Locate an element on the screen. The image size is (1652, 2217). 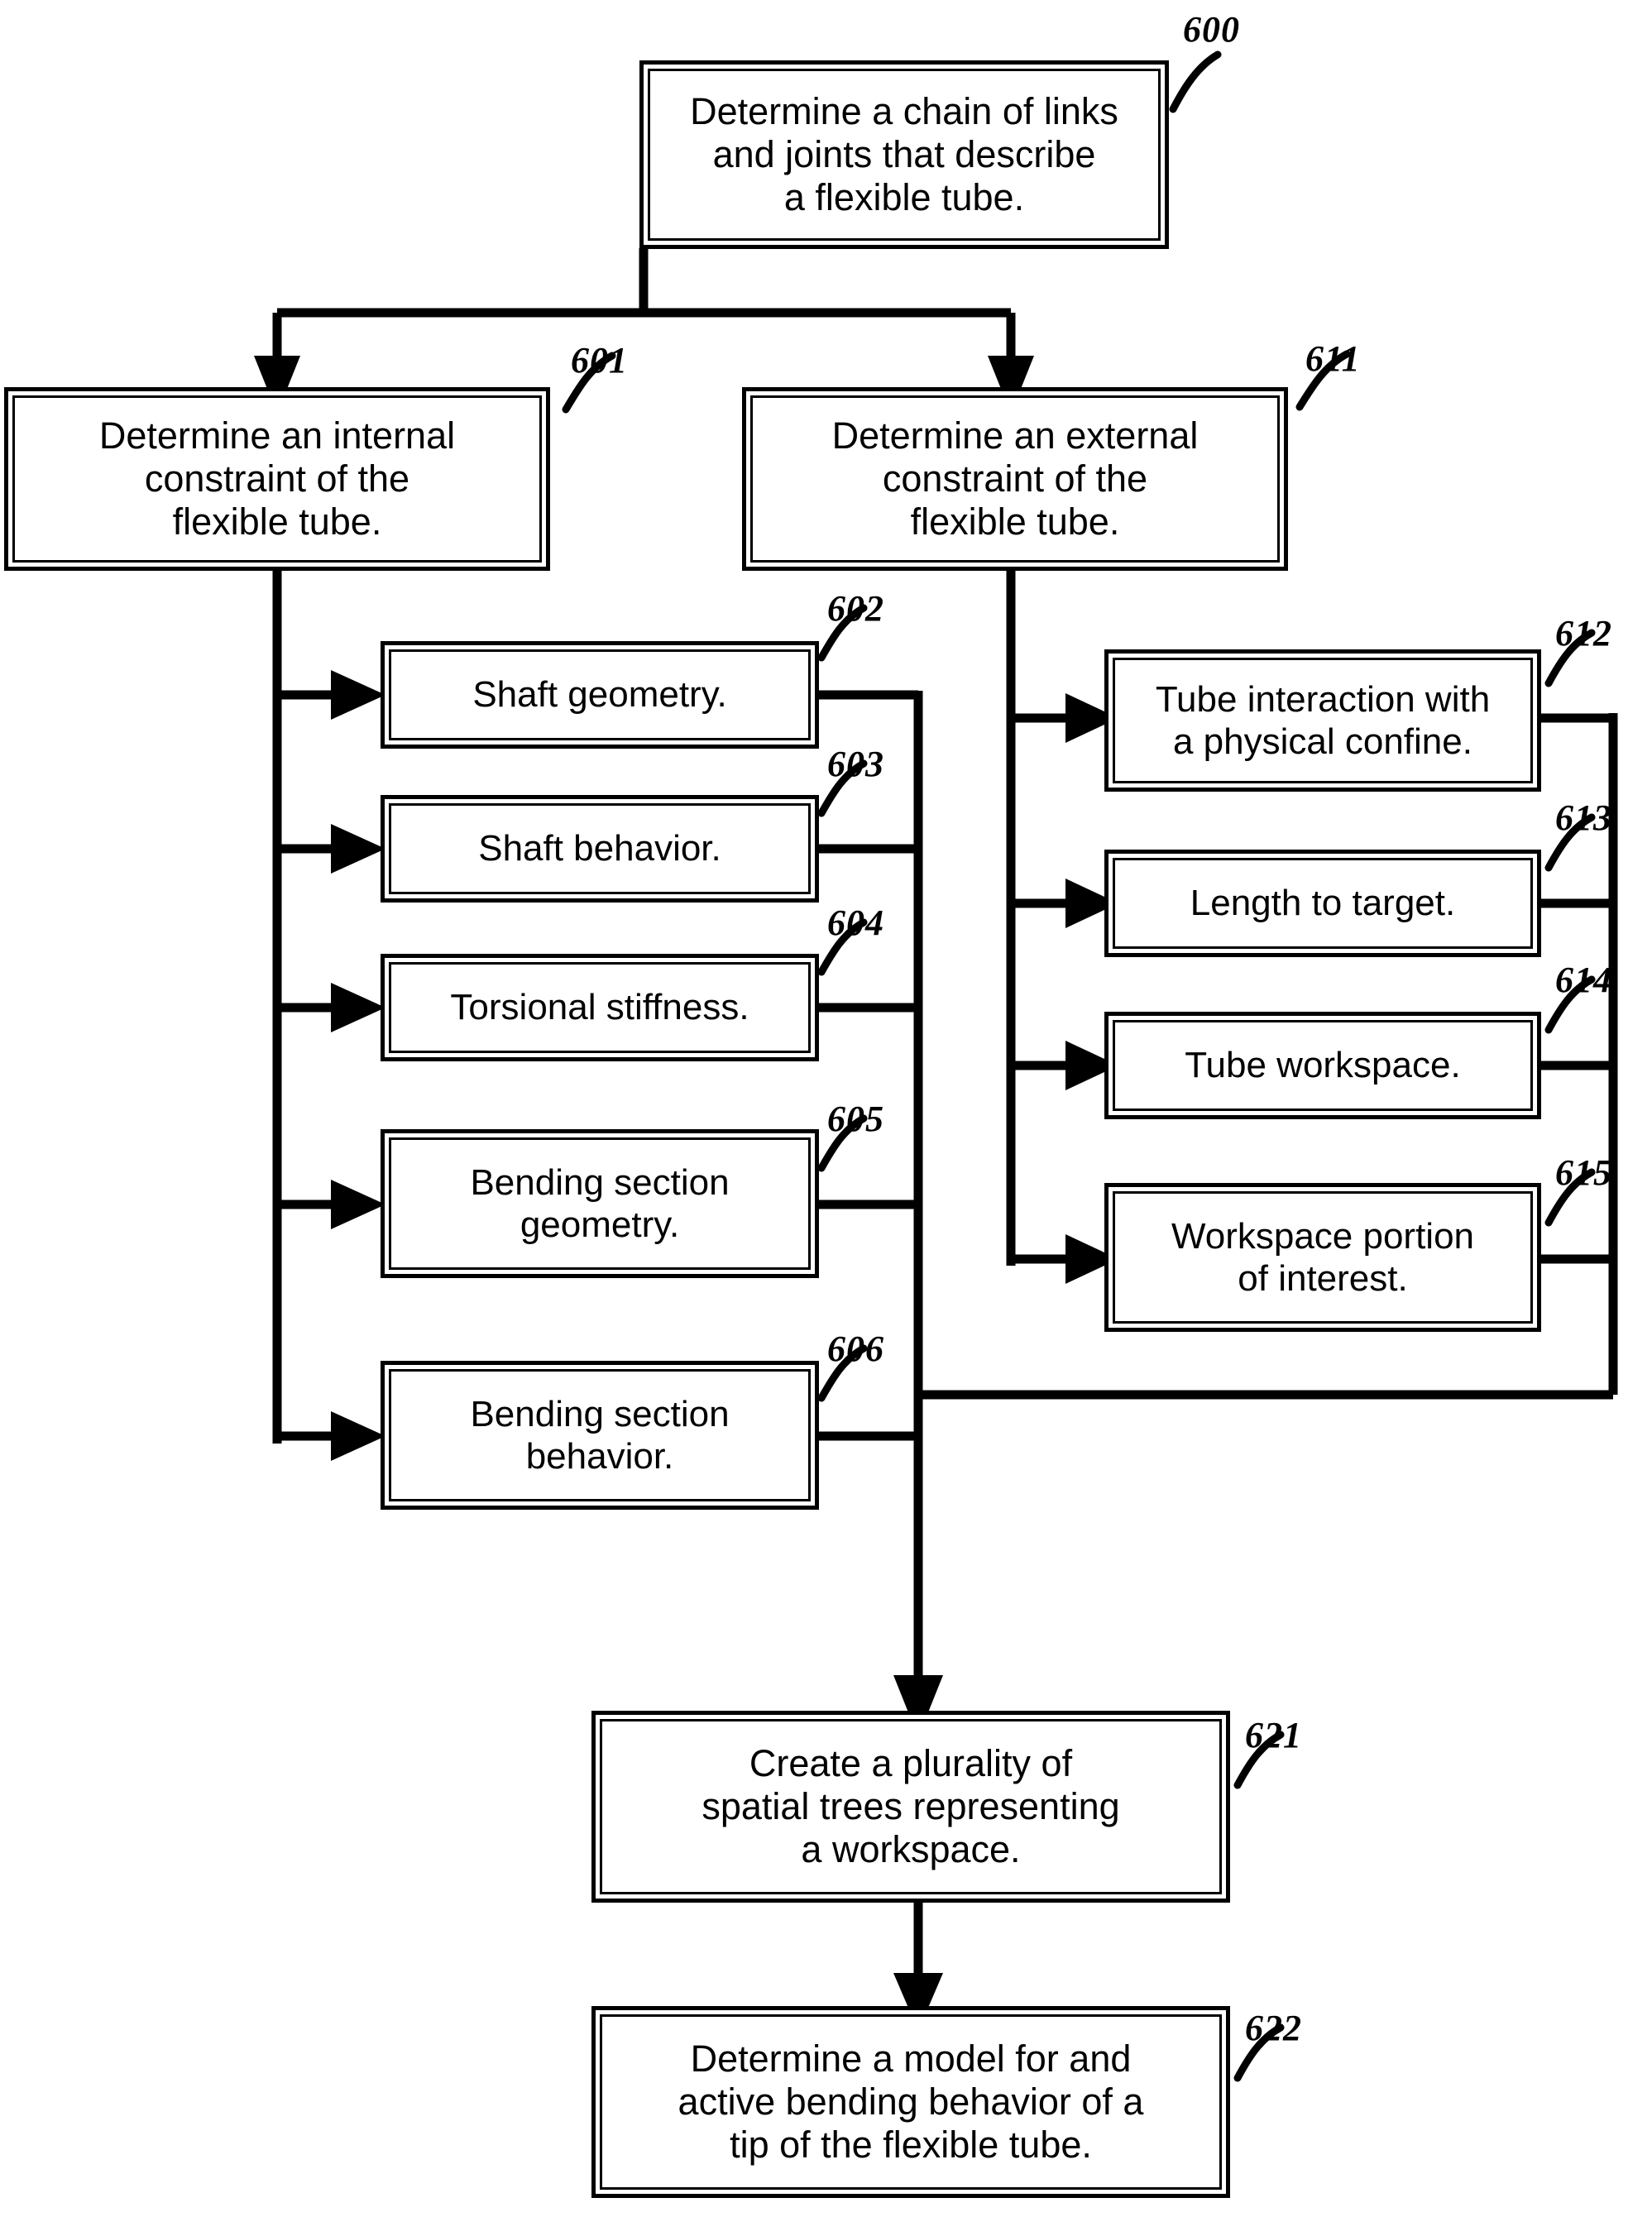
node-615-inner: Workspace portion of interest. is located at coordinates (1323, 1257).